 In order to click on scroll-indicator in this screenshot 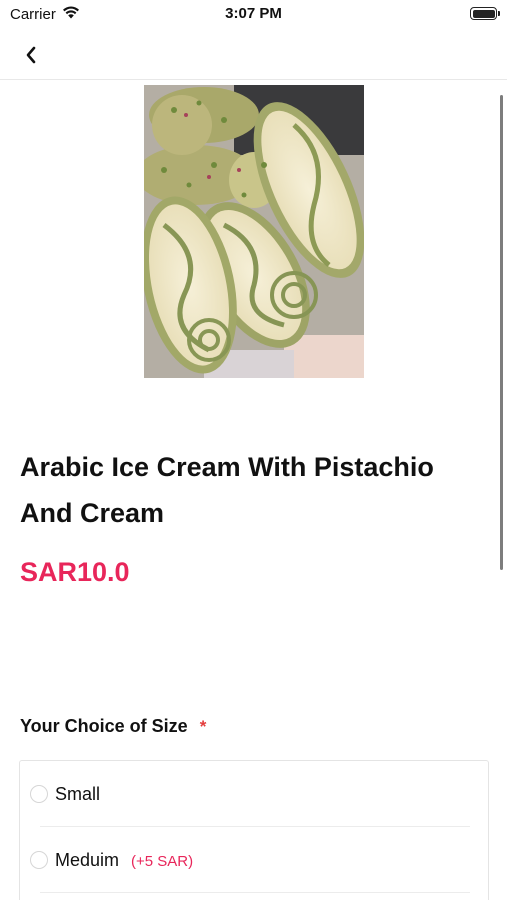, I will do `click(501, 332)`.